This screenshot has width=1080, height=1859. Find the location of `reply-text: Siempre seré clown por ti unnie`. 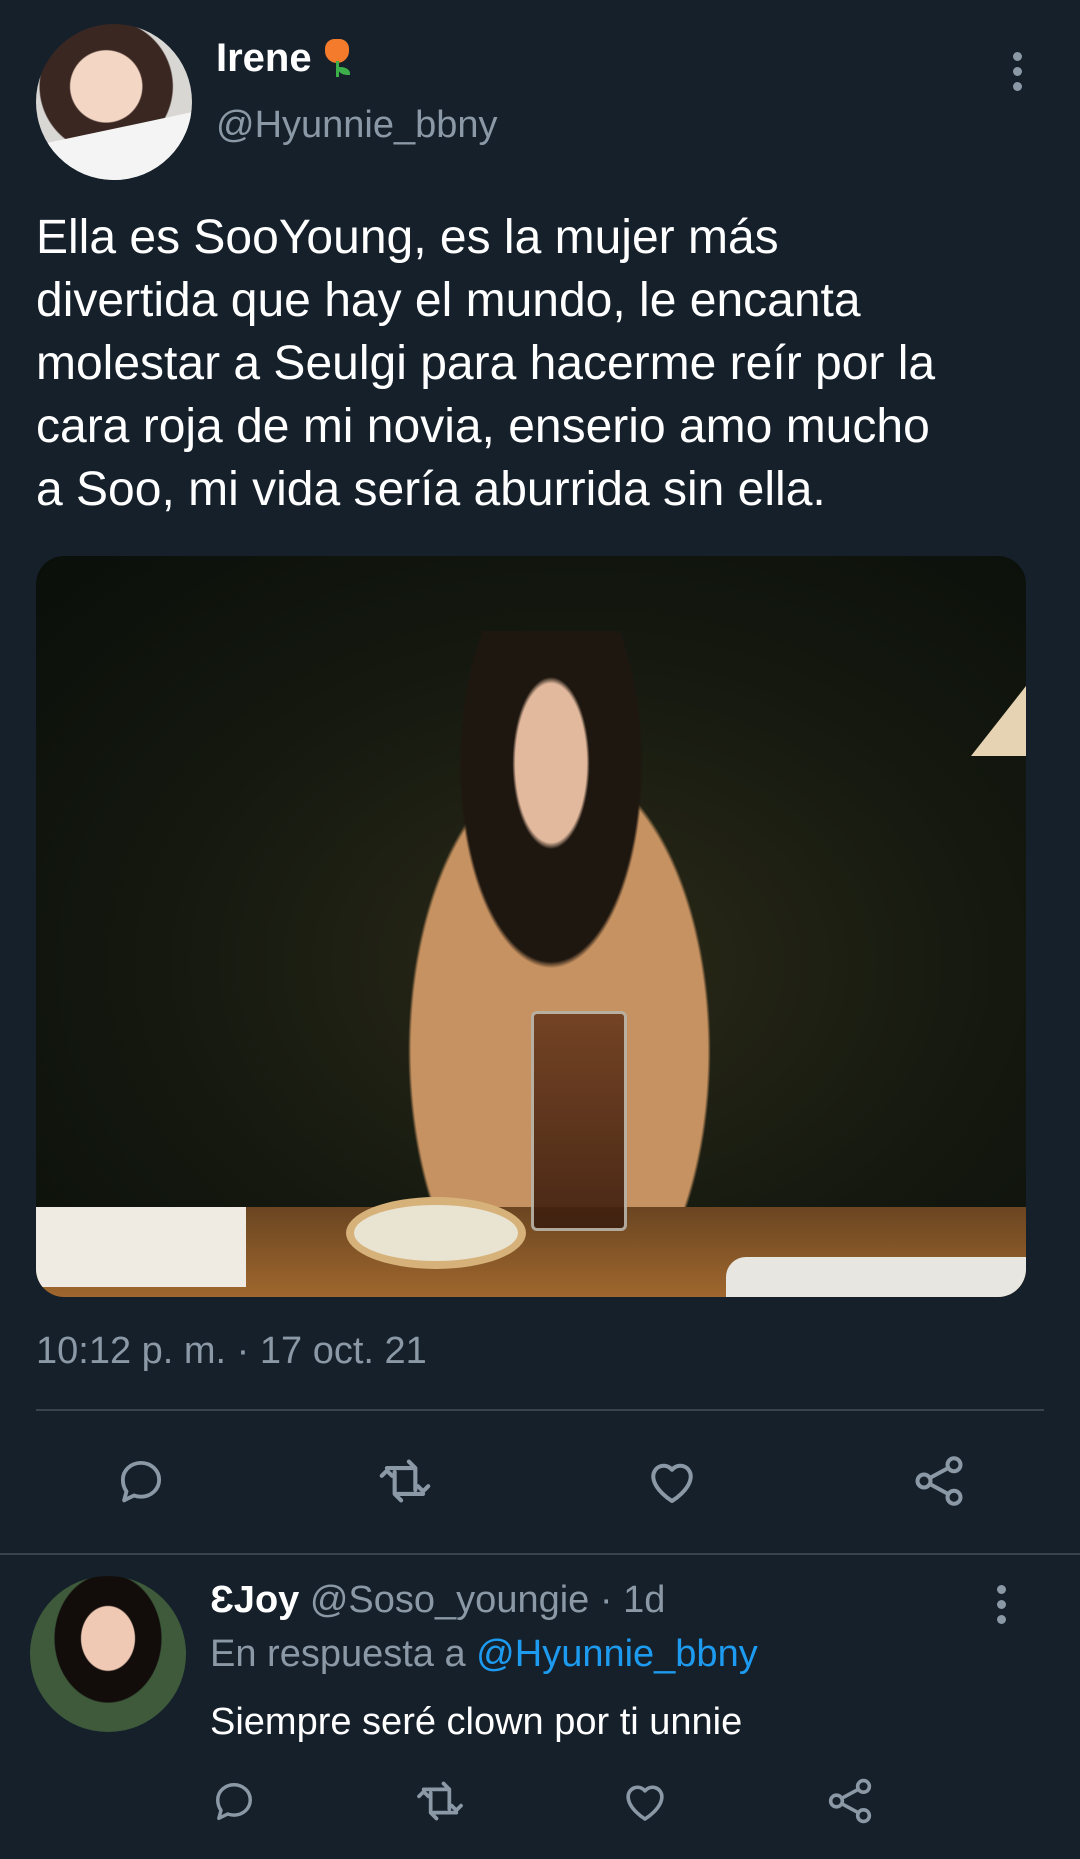

reply-text: Siempre seré clown por ti unnie is located at coordinates (476, 1722).